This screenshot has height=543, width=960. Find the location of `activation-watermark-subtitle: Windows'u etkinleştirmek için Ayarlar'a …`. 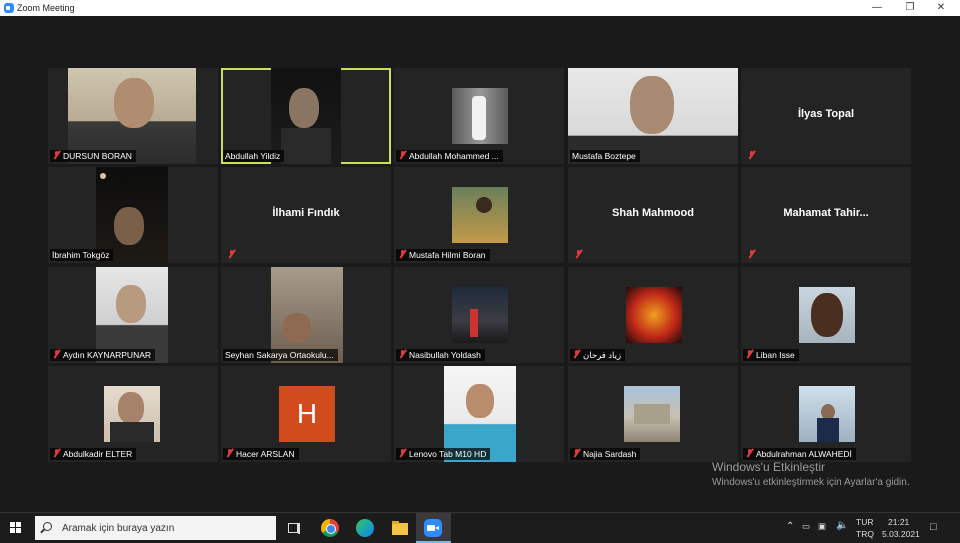

activation-watermark-subtitle: Windows'u etkinleştirmek için Ayarlar'a … is located at coordinates (811, 482).